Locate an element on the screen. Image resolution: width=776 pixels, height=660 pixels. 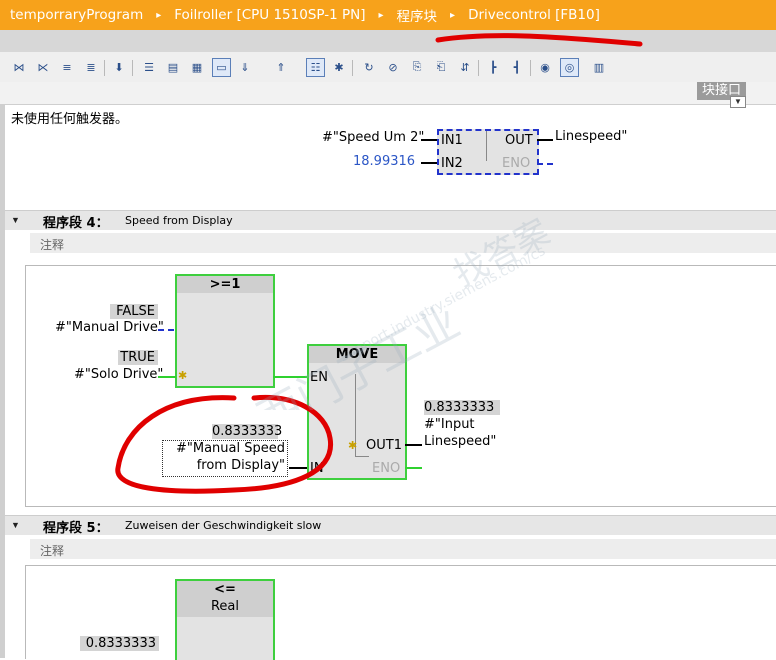
monitoring-glasses-icon: ◎ is located at coordinates (569, 67).